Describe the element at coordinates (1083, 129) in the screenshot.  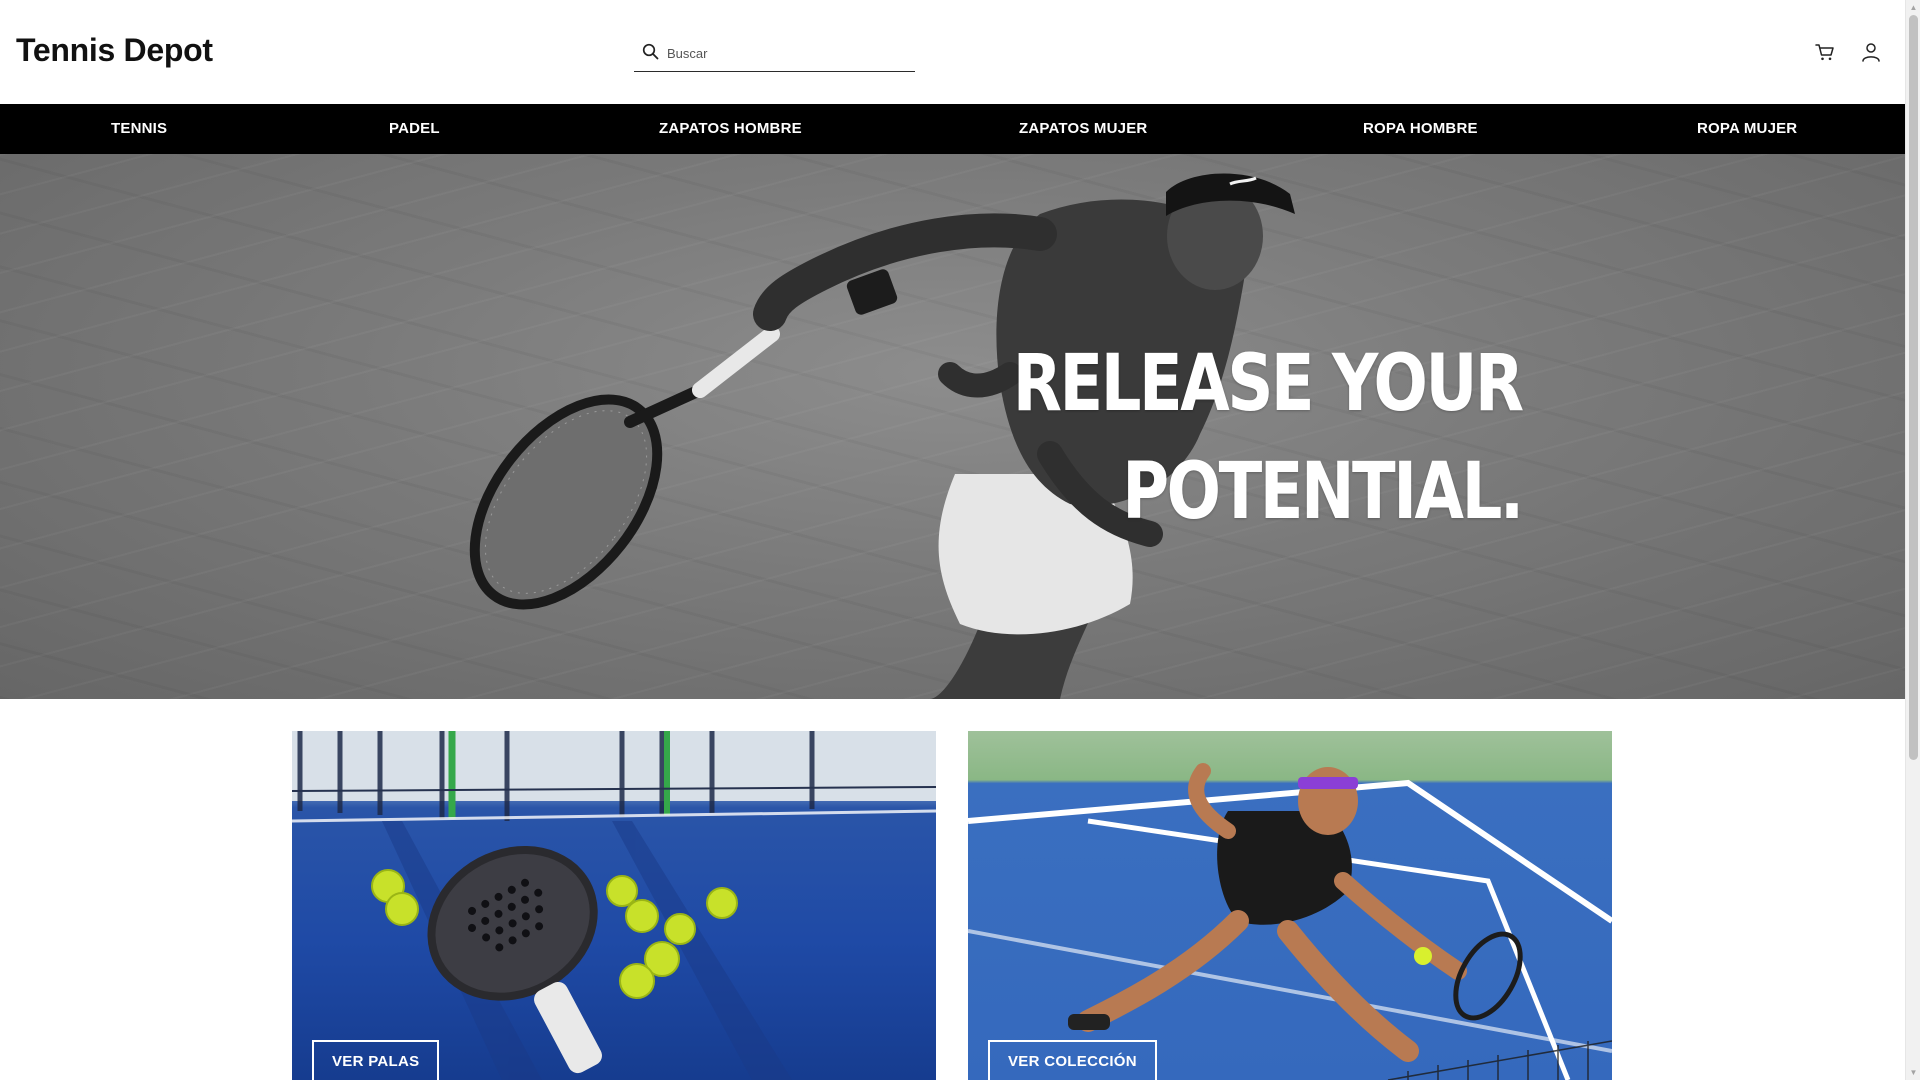
I see `nav-item-zapatos-mujer: ZAPATOS MUJER` at that location.